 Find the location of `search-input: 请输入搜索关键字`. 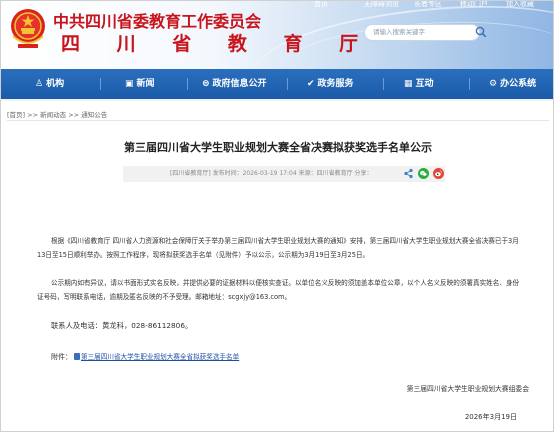

search-input: 请输入搜索关键字 is located at coordinates (422, 32).